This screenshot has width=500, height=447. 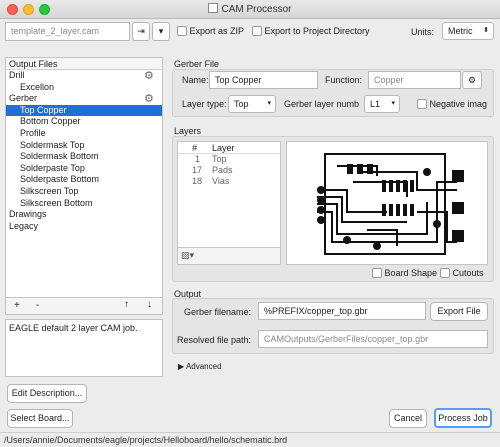 I want to click on tree-item-silkscreen-top: Silkscreen Top, so click(x=84, y=192).